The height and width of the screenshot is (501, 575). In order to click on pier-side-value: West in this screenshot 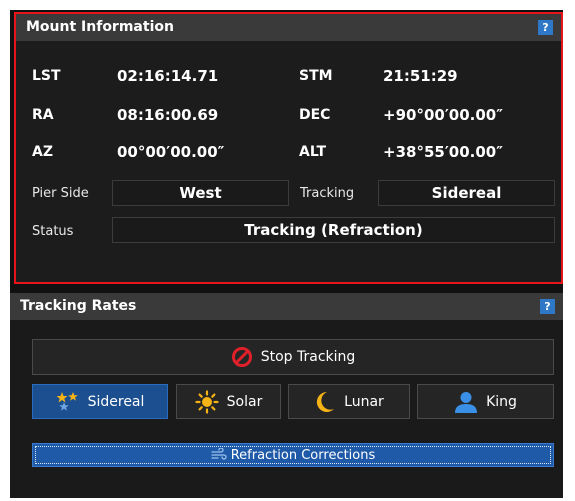, I will do `click(200, 193)`.